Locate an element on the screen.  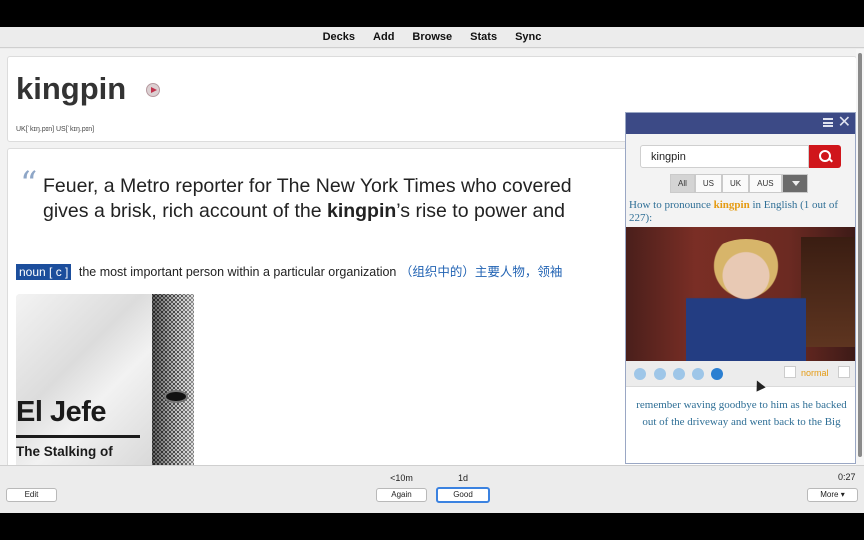
portrait-shade is located at coordinates (173, 379).